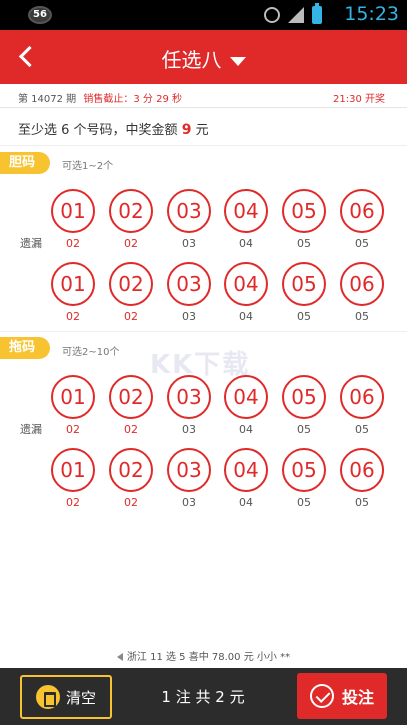  What do you see at coordinates (203, 96) in the screenshot?
I see `issue-info-bar: 第 14072 期 销售截止：3 分 29 秒 21:30 开奖` at bounding box center [203, 96].